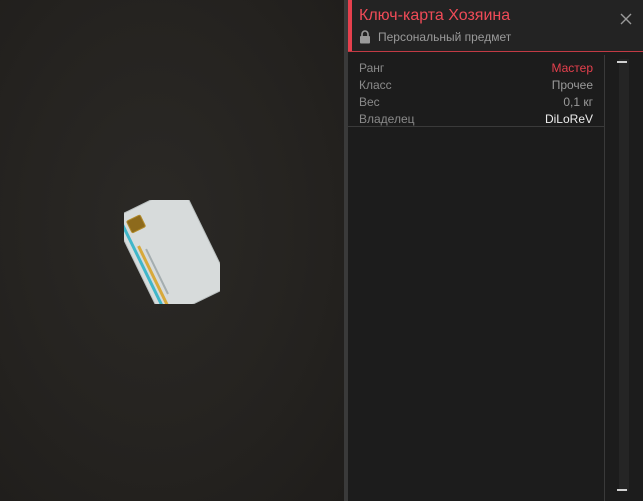 Image resolution: width=643 pixels, height=501 pixels. Describe the element at coordinates (365, 37) in the screenshot. I see `lock-icon` at that location.